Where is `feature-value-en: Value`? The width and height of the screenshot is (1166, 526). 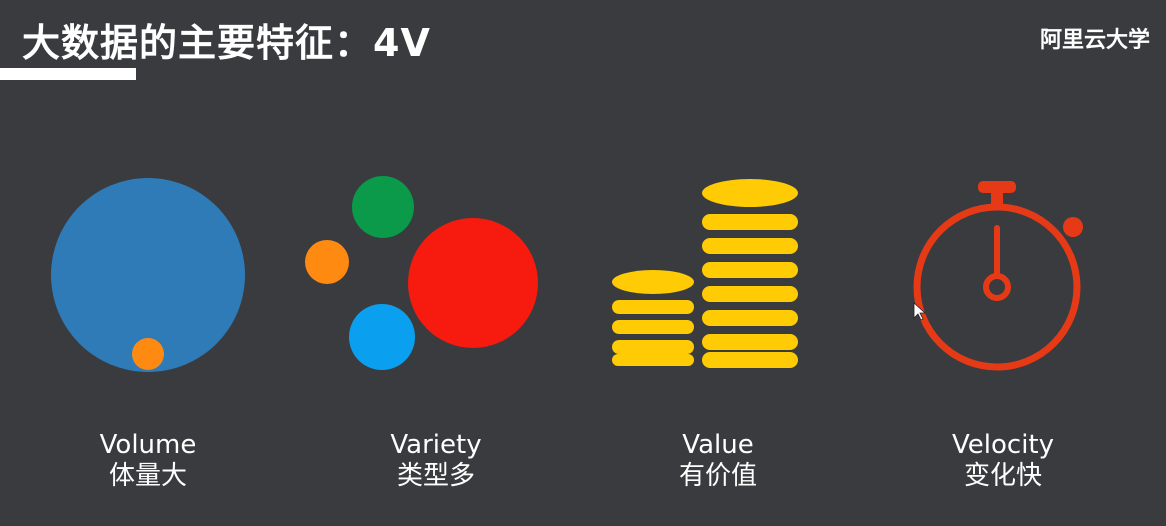
feature-value-en: Value is located at coordinates (718, 445).